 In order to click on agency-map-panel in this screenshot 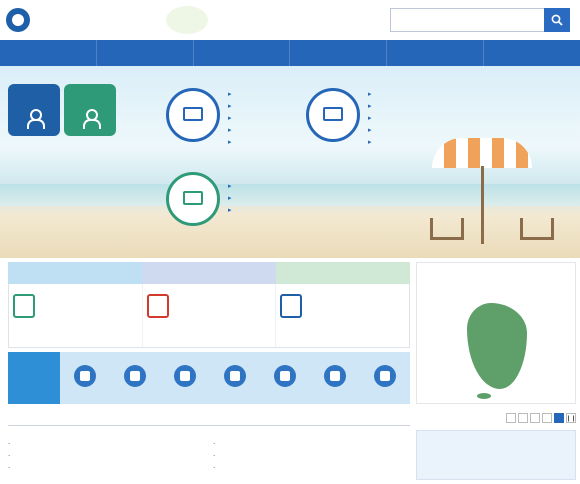, I will do `click(496, 333)`.